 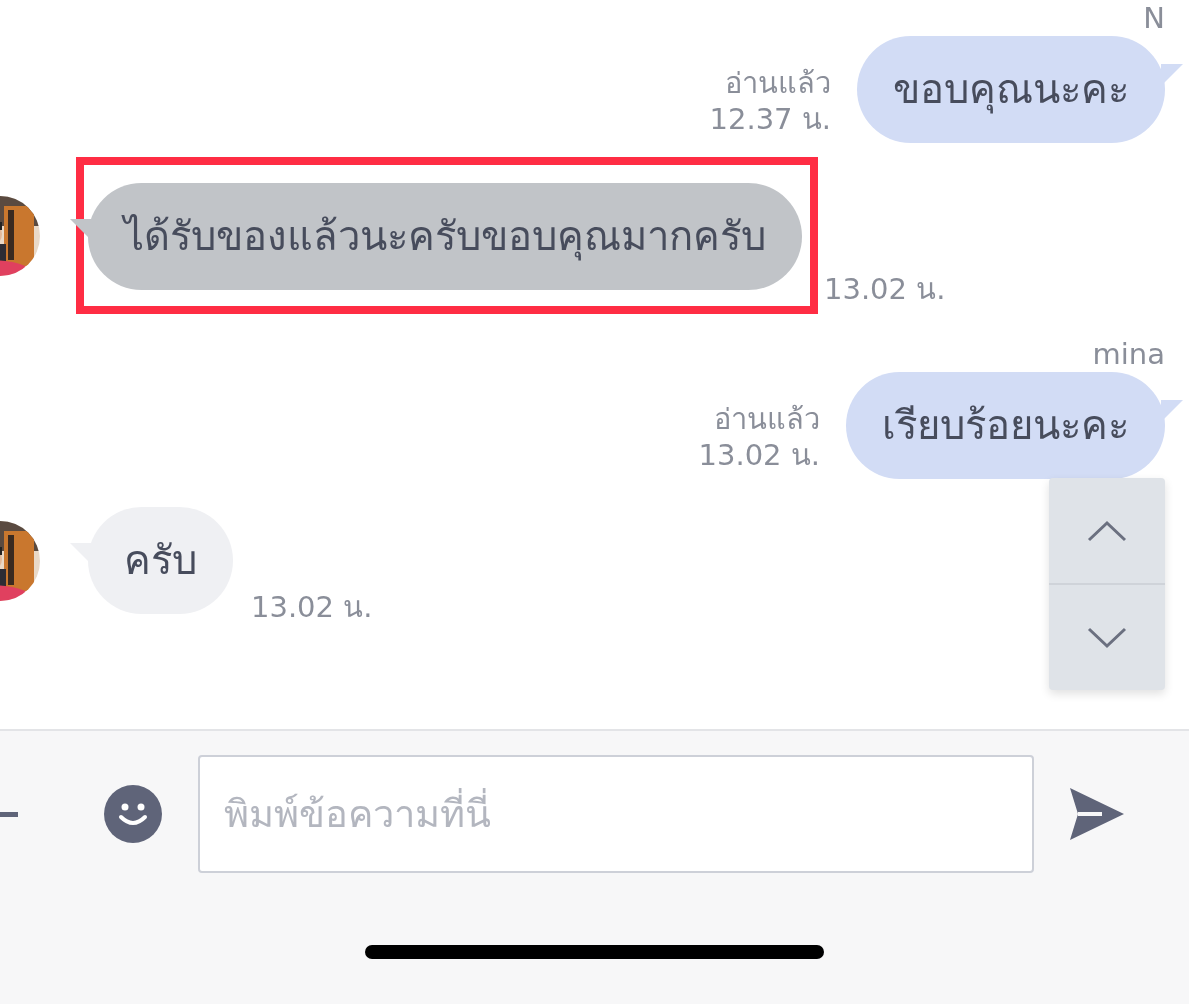 What do you see at coordinates (160, 560) in the screenshot?
I see `message-bubble: ครับ` at bounding box center [160, 560].